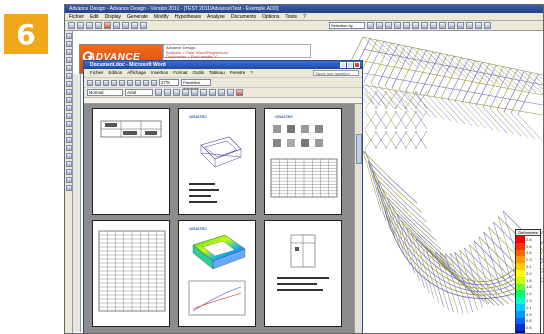 The width and height of the screenshot is (544, 334). What do you see at coordinates (97, 73) in the screenshot?
I see `word-menu-item-0: Fichier` at bounding box center [97, 73].